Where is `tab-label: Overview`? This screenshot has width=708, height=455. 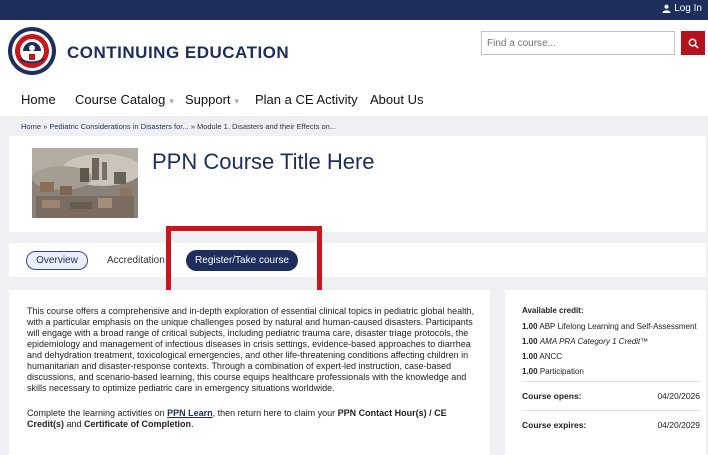
tab-label: Overview is located at coordinates (57, 260).